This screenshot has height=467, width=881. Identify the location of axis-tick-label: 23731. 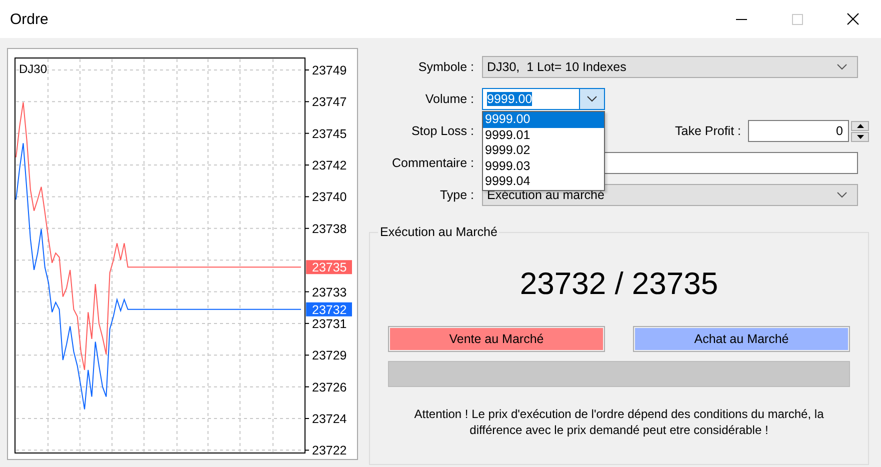
(329, 323).